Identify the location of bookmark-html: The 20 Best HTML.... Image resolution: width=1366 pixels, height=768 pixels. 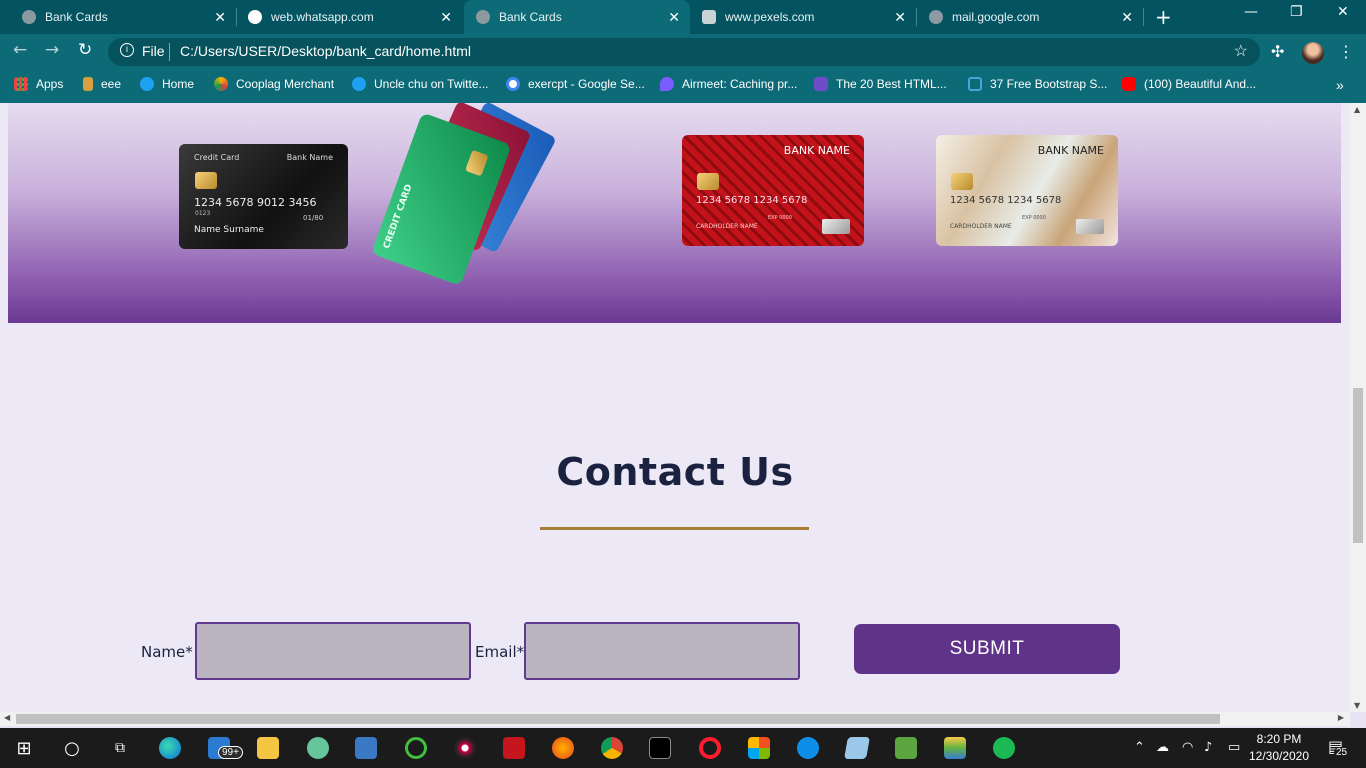
(880, 84).